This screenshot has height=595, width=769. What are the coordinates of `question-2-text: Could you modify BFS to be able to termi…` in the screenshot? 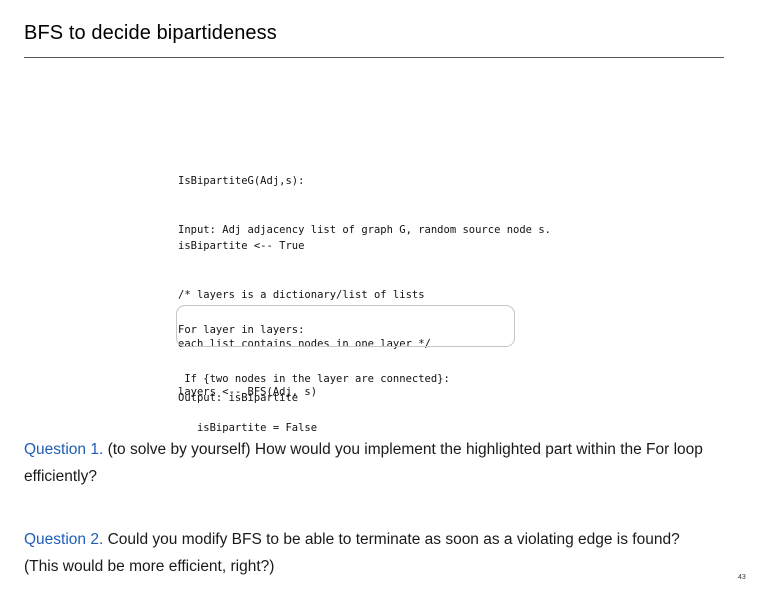 It's located at (352, 553).